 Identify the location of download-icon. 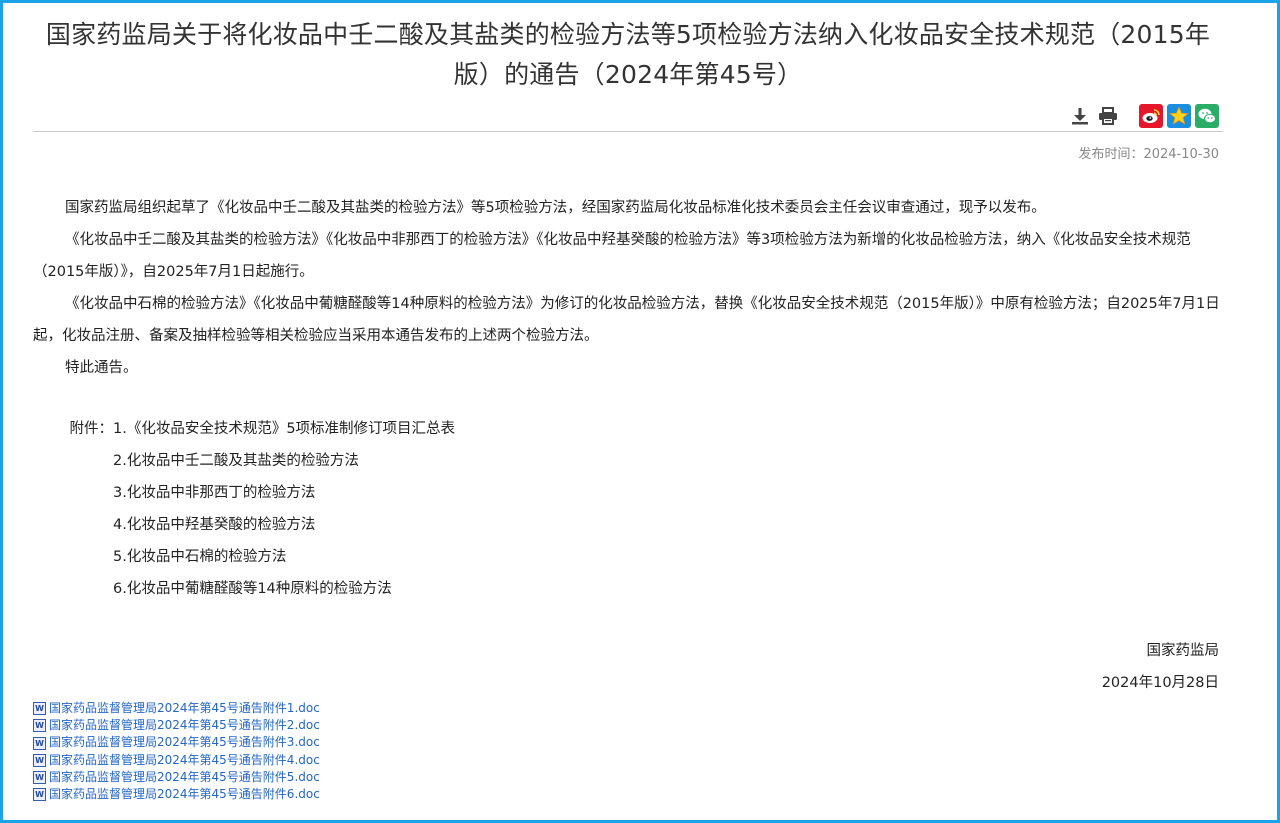
(1080, 116).